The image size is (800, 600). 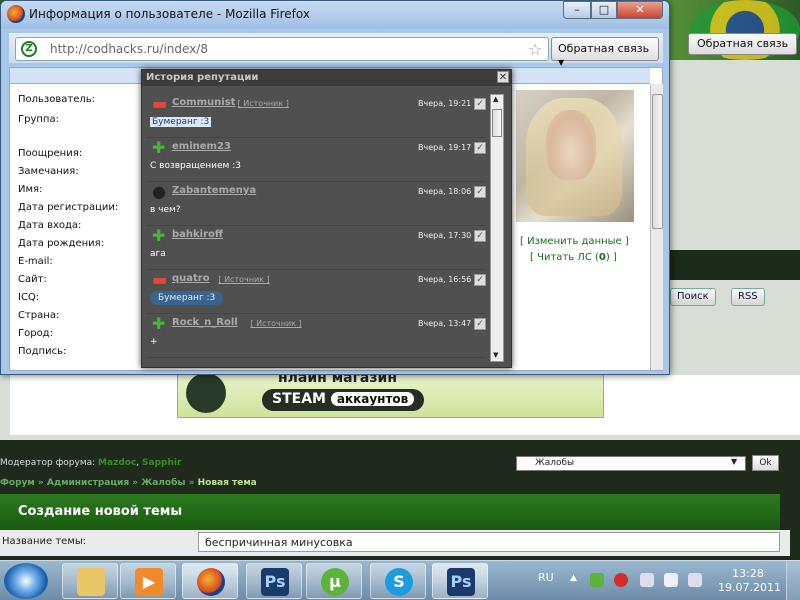 I want to click on taskbar-explorer, so click(x=90, y=581).